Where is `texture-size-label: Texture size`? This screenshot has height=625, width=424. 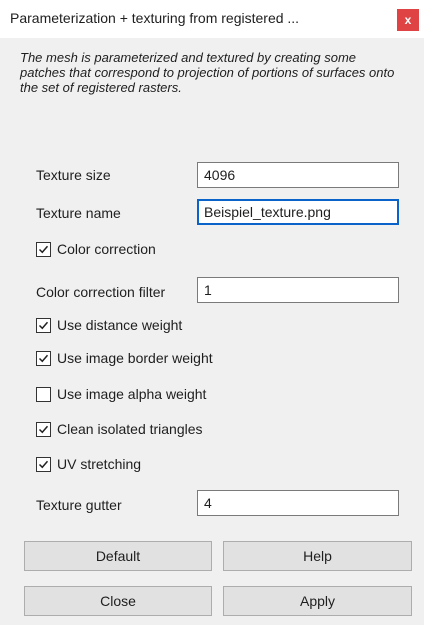 texture-size-label: Texture size is located at coordinates (73, 175).